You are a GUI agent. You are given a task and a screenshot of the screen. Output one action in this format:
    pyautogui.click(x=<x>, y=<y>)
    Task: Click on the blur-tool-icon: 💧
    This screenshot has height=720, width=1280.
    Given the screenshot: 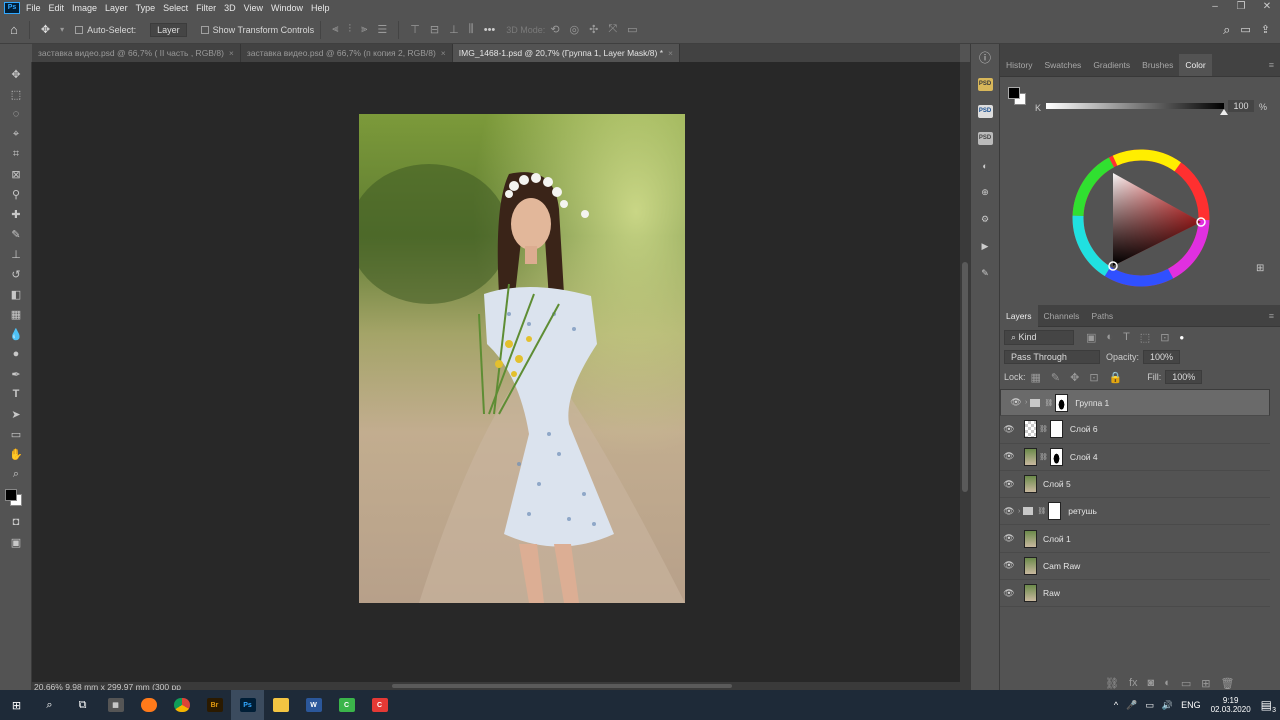 What is the action you would take?
    pyautogui.click(x=16, y=334)
    